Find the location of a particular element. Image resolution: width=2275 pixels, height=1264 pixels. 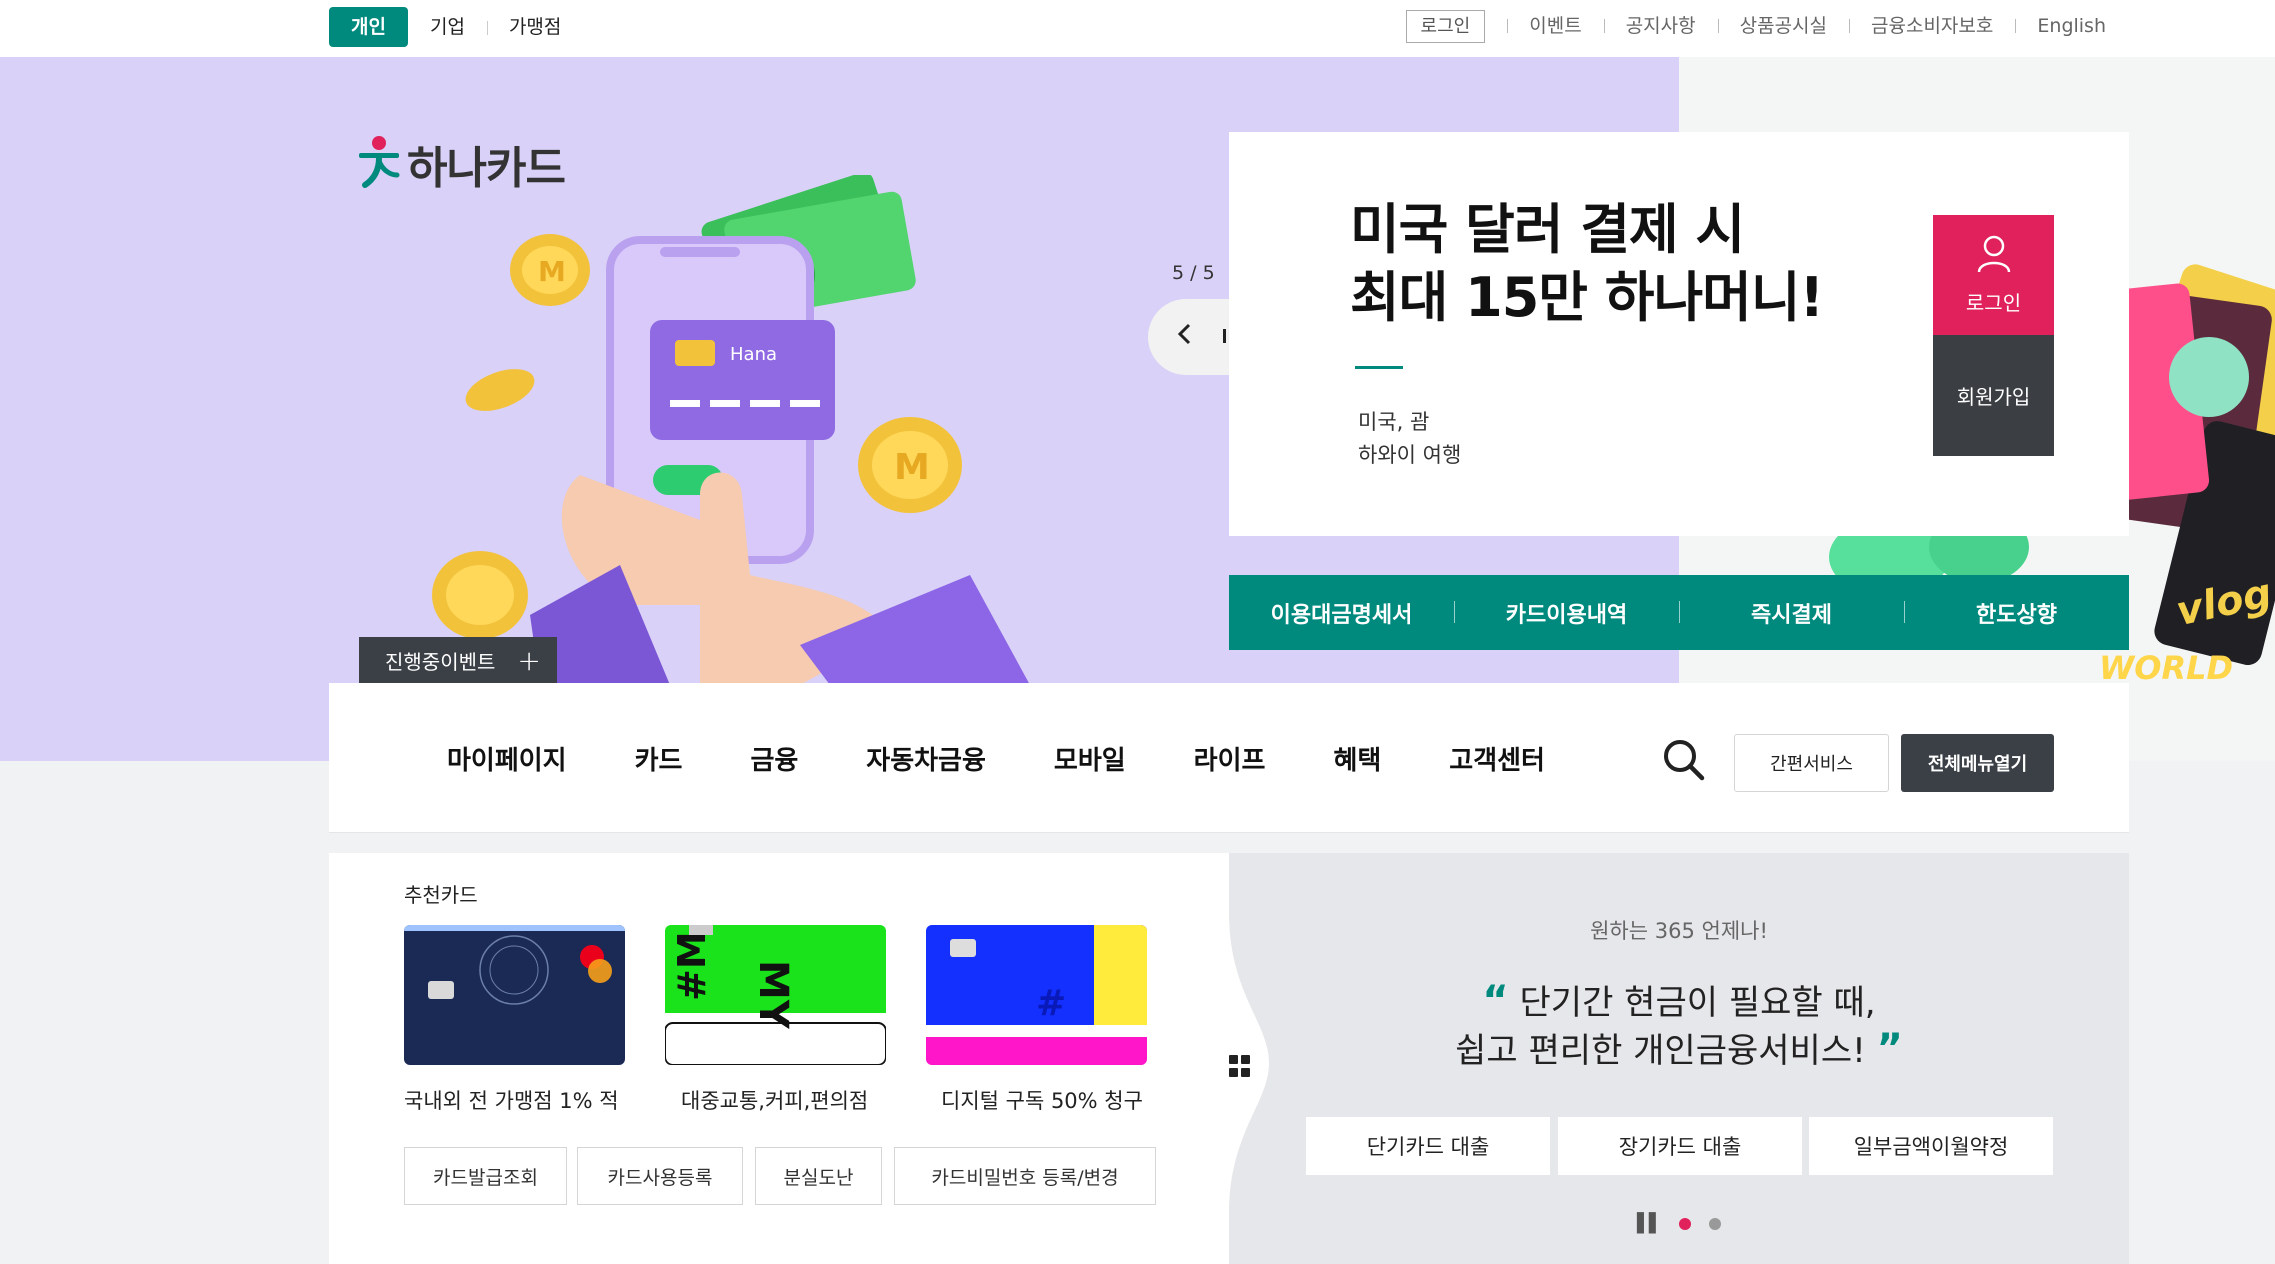

grid-menu-icon is located at coordinates (1240, 1066).